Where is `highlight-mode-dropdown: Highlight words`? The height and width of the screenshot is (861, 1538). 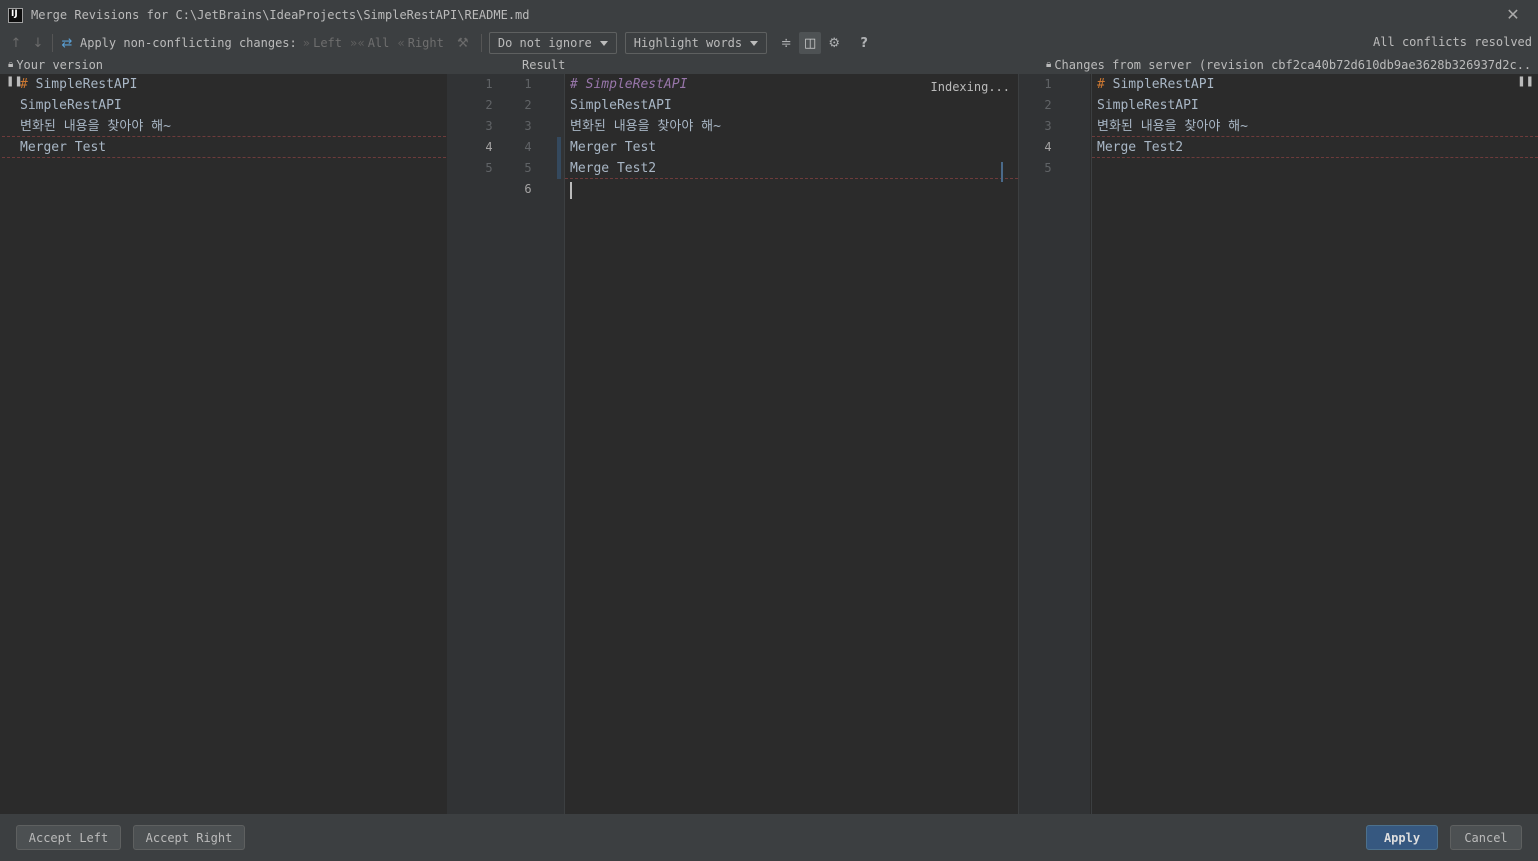
highlight-mode-dropdown: Highlight words is located at coordinates (696, 43).